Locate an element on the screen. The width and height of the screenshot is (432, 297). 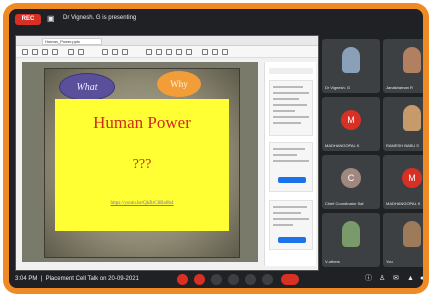
why-bubble: Why is located at coordinates (179, 84).